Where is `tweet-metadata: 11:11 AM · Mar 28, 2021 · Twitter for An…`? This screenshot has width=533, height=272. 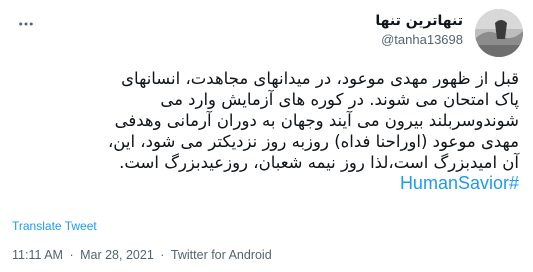 tweet-metadata: 11:11 AM · Mar 28, 2021 · Twitter for An… is located at coordinates (142, 255).